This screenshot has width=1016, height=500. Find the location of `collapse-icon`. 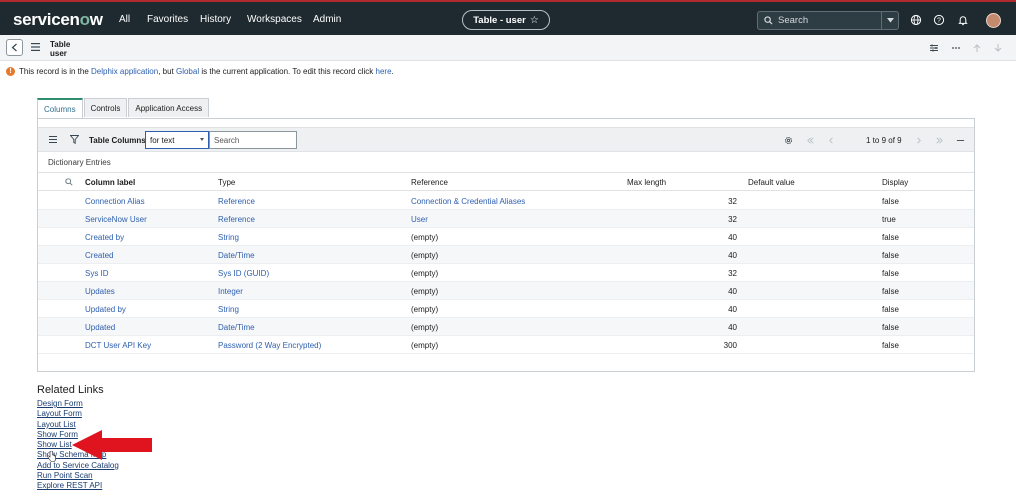

collapse-icon is located at coordinates (960, 140).